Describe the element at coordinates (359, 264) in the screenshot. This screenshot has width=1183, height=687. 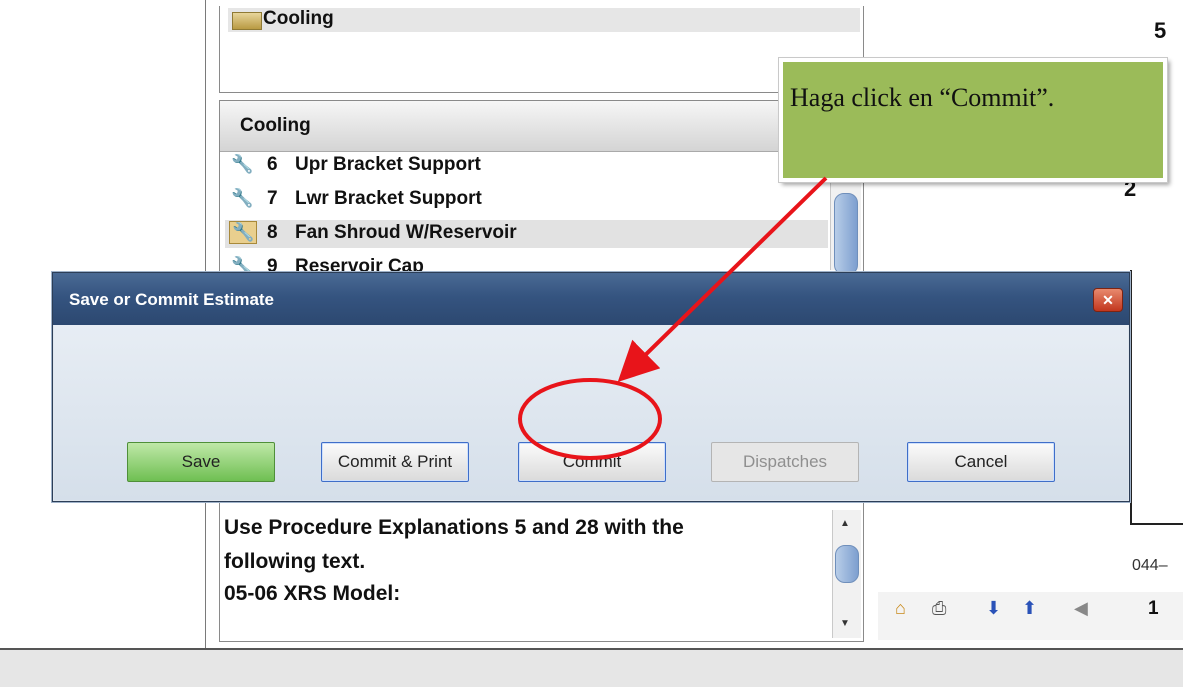
I see `part-name: Reservoir Cap` at that location.